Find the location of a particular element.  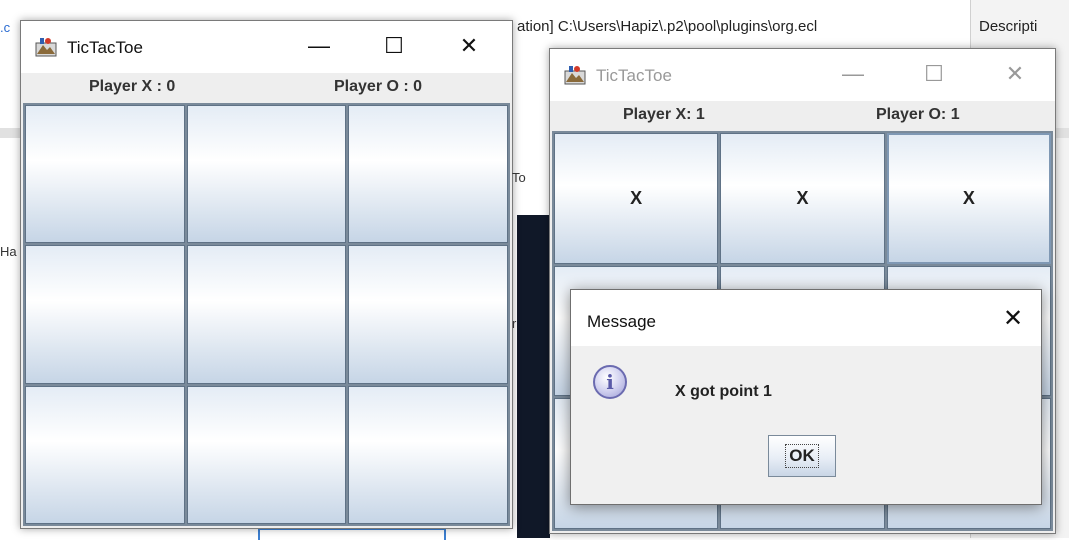

score-player-o: Player O : 0 is located at coordinates (378, 86).